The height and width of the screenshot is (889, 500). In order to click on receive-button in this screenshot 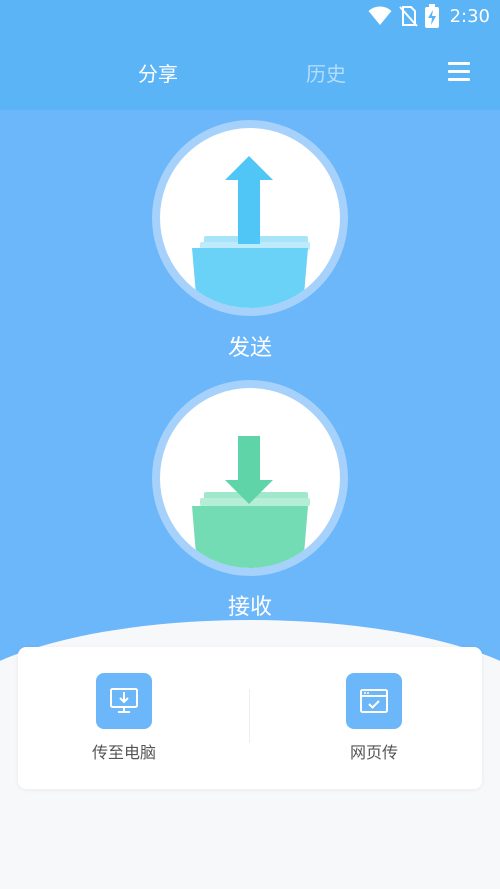, I will do `click(250, 478)`.